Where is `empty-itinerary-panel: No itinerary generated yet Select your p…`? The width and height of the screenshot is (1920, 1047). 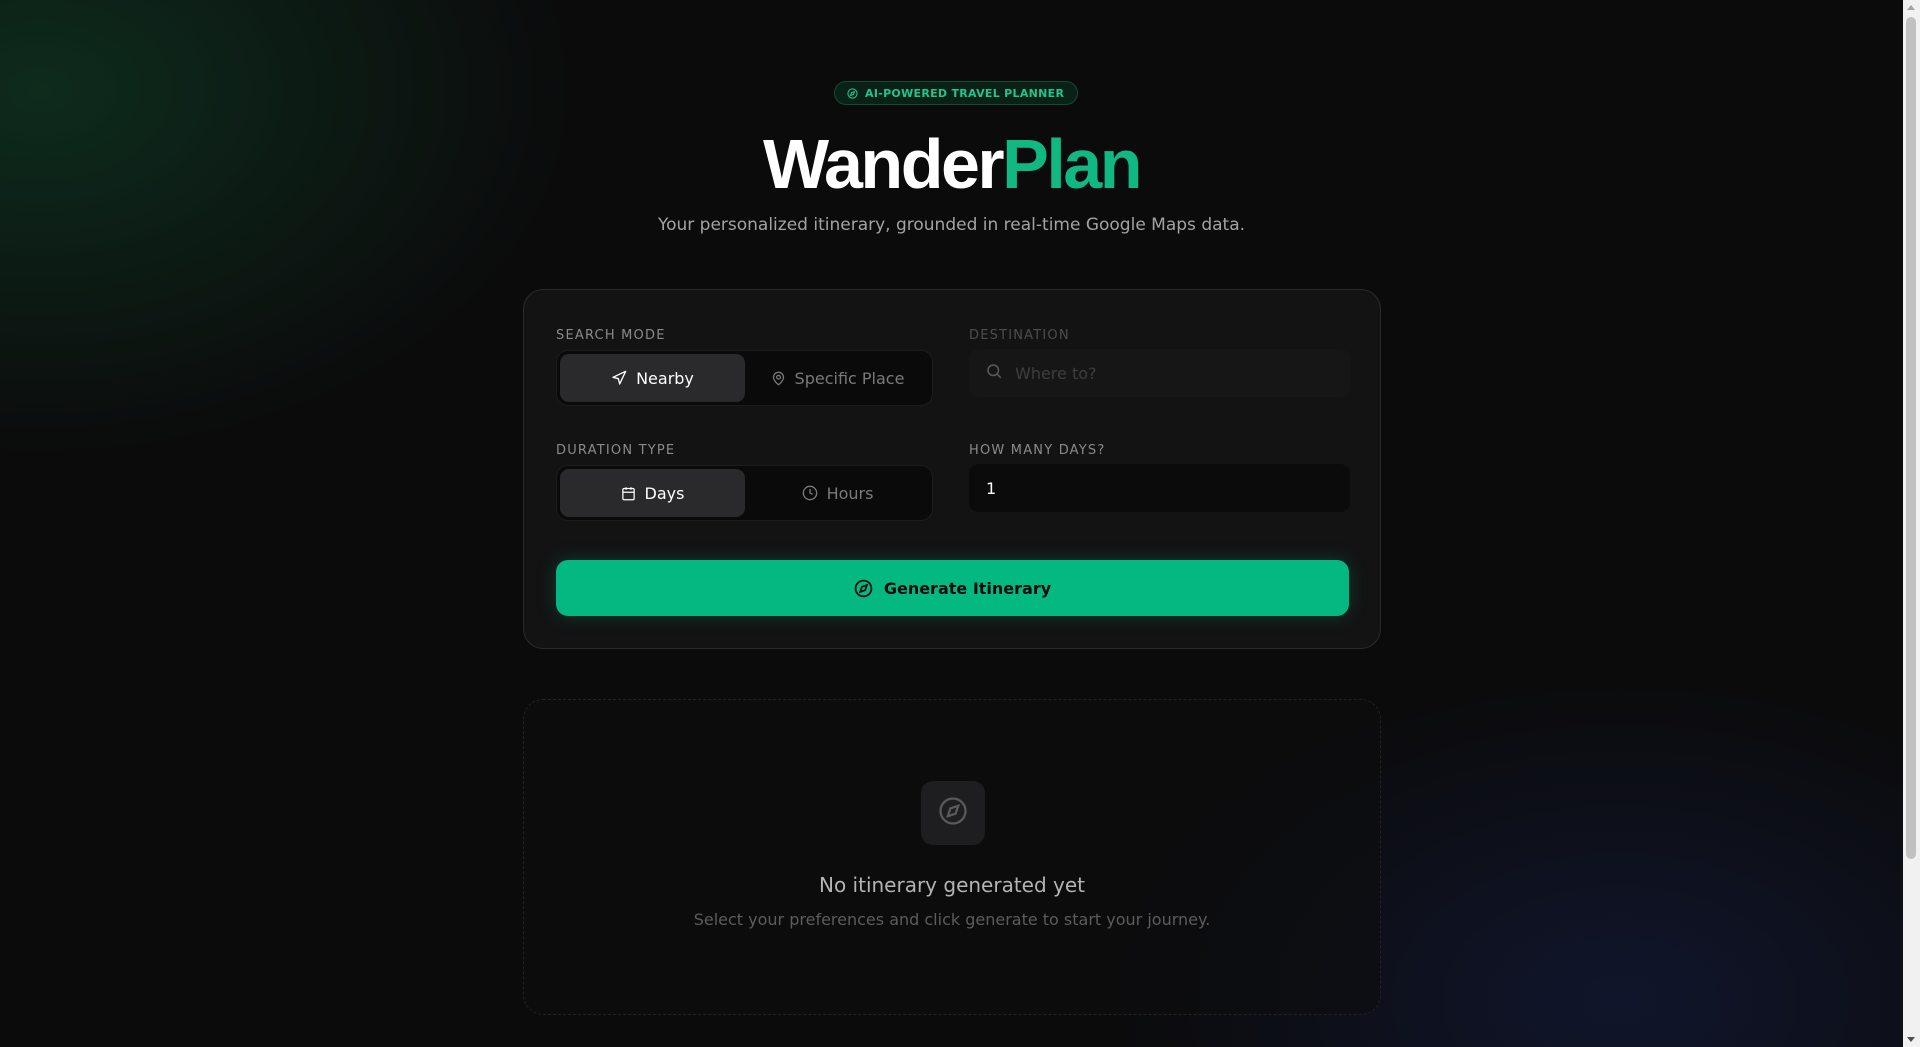 empty-itinerary-panel: No itinerary generated yet Select your p… is located at coordinates (952, 857).